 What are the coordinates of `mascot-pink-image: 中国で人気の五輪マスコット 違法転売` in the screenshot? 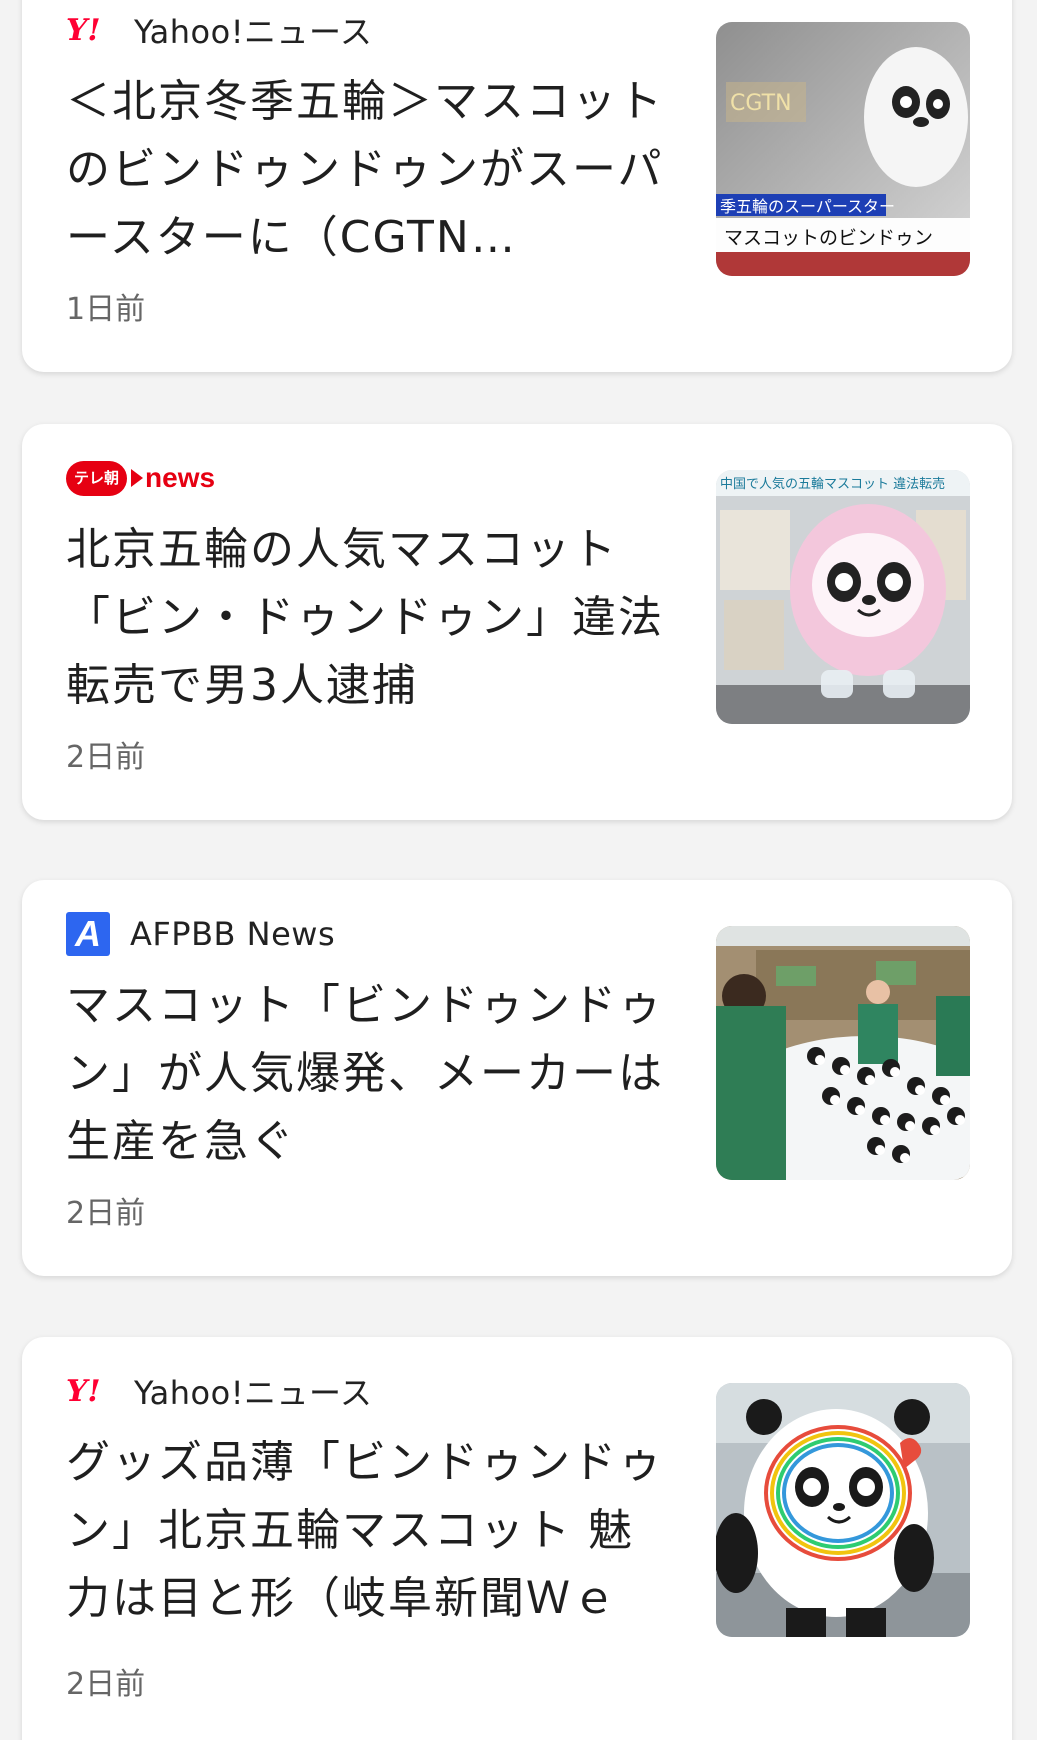 It's located at (843, 597).